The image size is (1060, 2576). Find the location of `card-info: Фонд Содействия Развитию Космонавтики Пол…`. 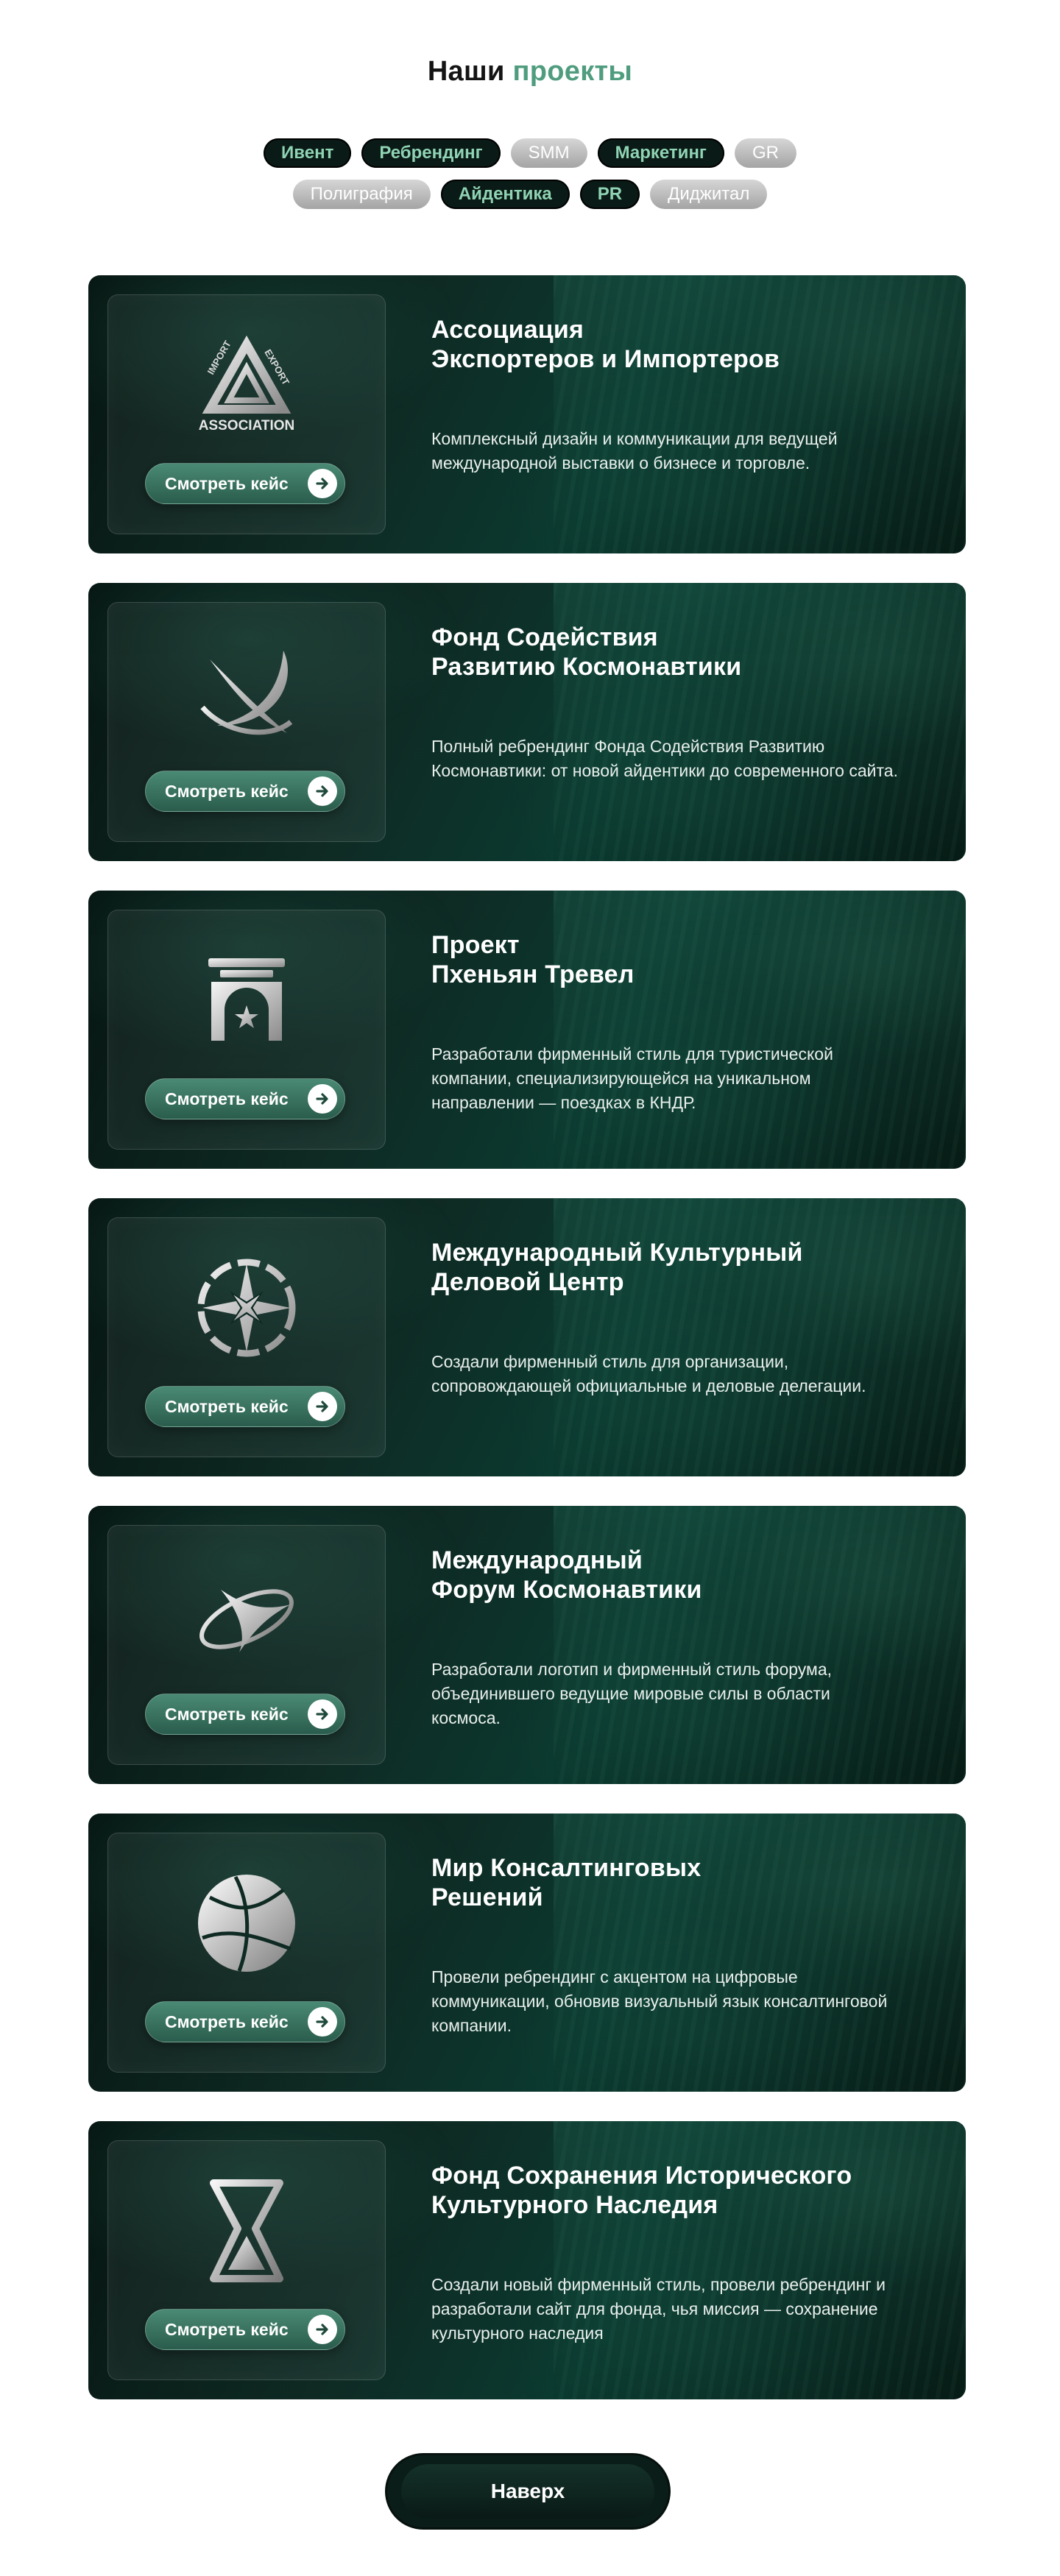

card-info: Фонд Содействия Развитию Космонавтики Пол… is located at coordinates (681, 701).